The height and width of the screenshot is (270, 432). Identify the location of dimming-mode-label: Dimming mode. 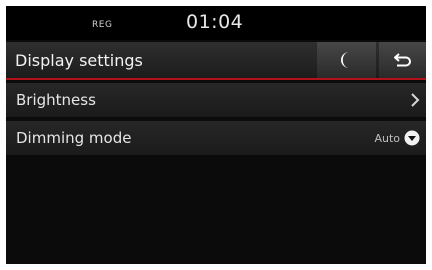
(74, 138).